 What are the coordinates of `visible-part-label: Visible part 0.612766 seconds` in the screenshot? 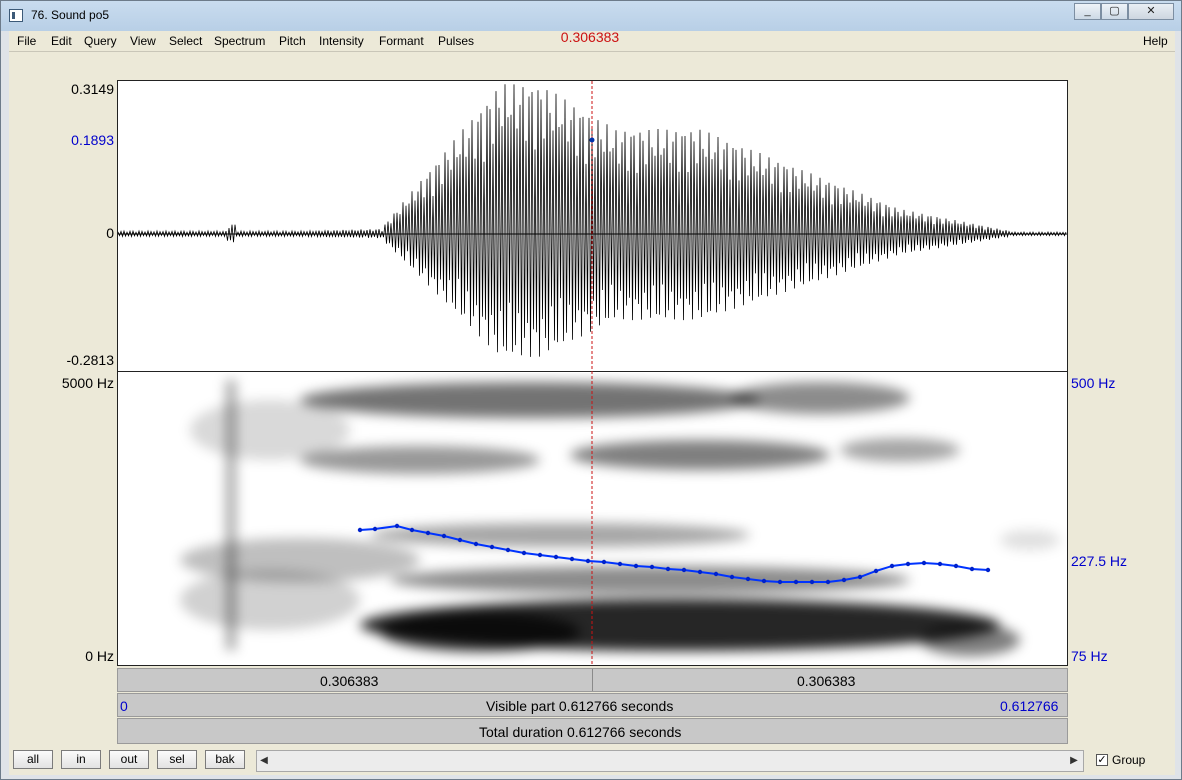 It's located at (580, 706).